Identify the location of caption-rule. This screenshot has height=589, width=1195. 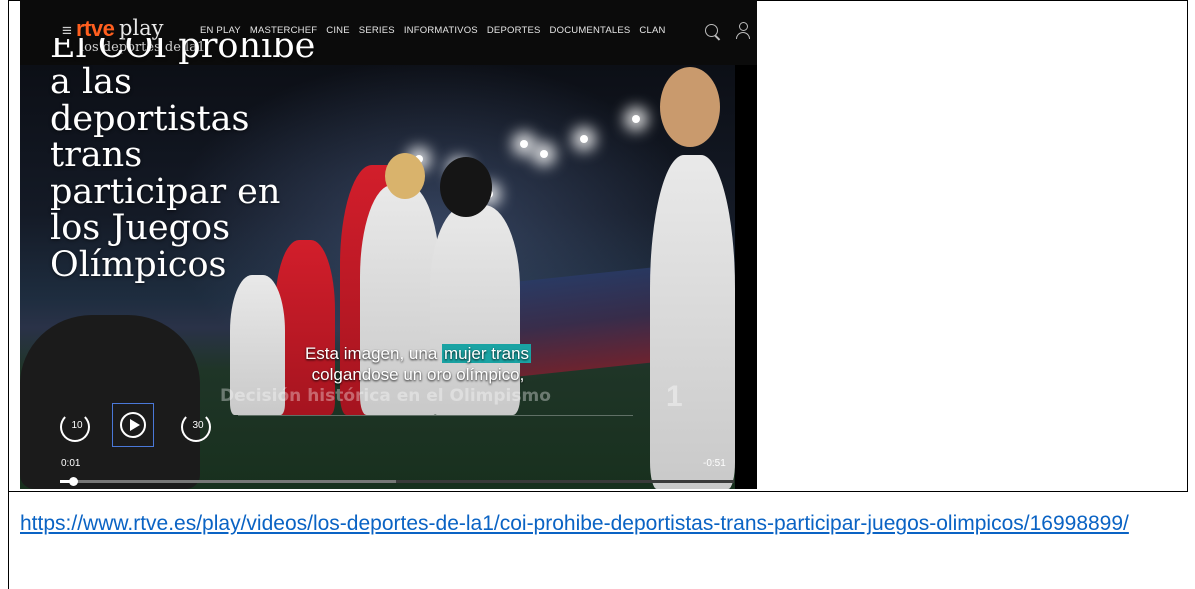
(435, 415).